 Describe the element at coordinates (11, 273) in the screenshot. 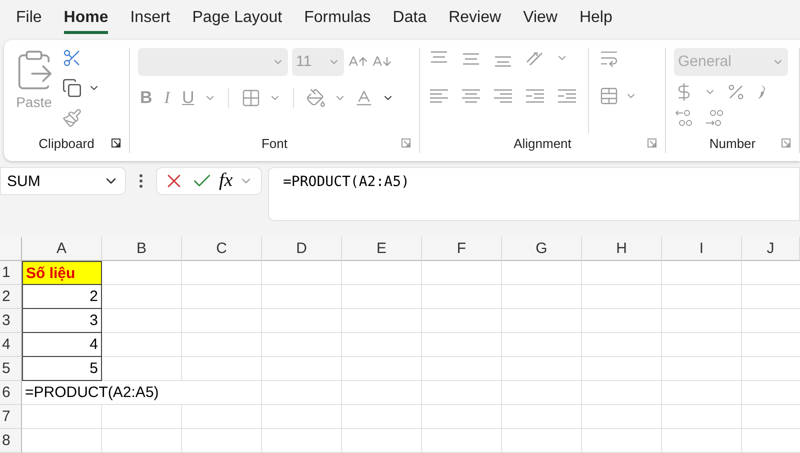

I see `row-header: 1` at that location.